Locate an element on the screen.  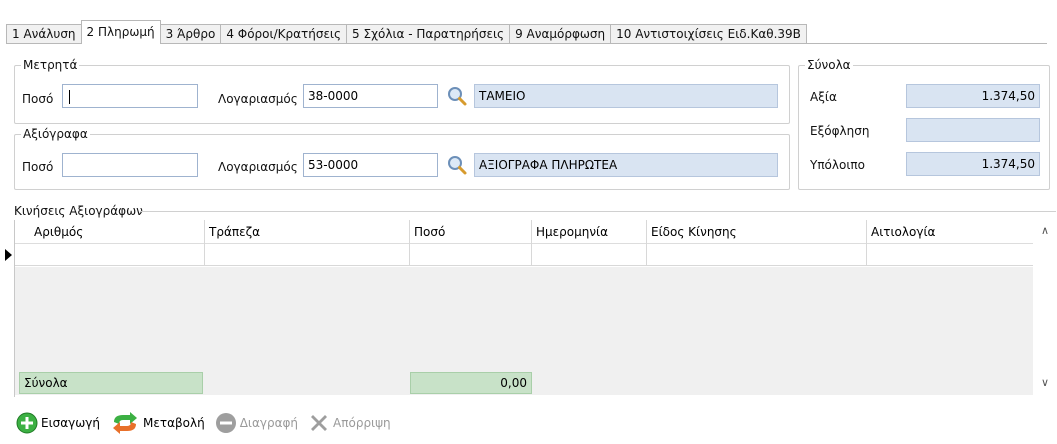
movements-legend: Κινήσεις Αξιογράφων is located at coordinates (78, 211).